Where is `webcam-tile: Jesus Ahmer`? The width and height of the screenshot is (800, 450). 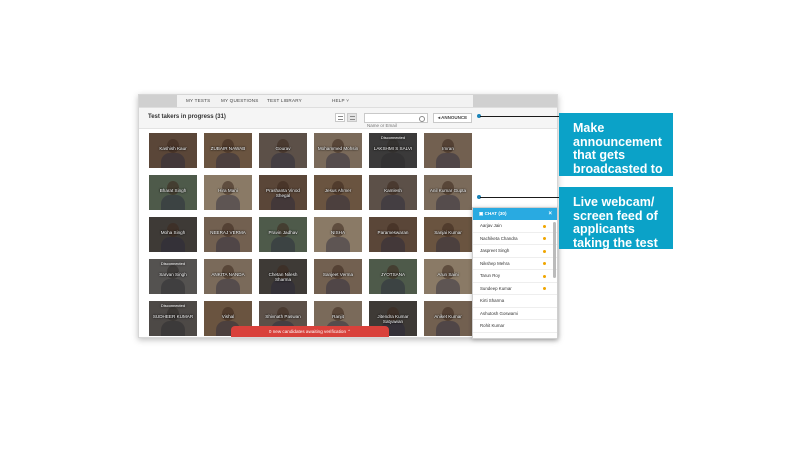
webcam-tile: Jesus Ahmer is located at coordinates (338, 192).